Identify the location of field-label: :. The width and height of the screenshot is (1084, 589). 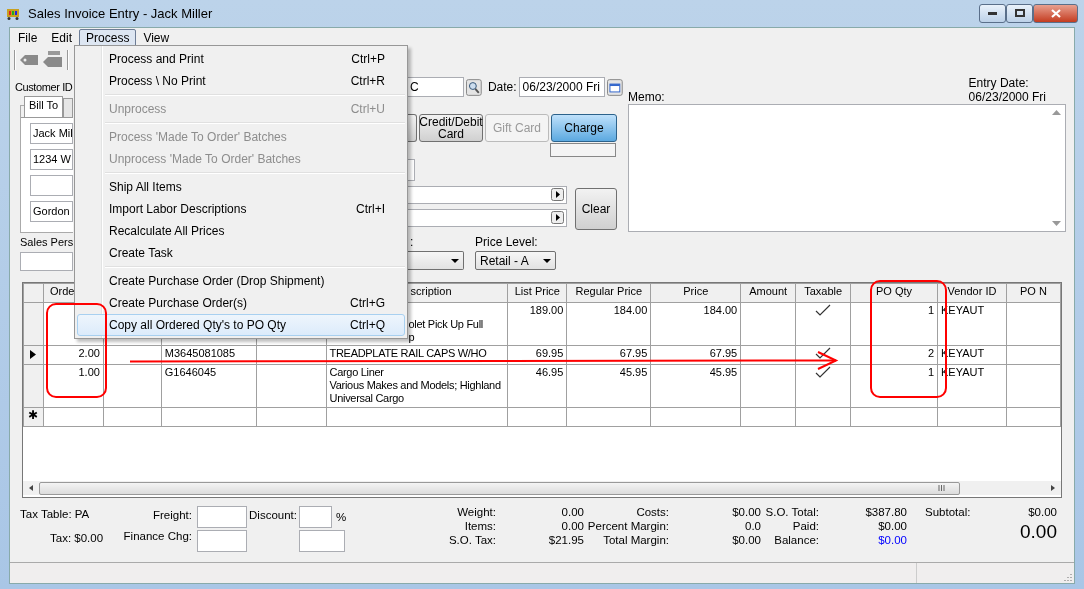
(412, 242).